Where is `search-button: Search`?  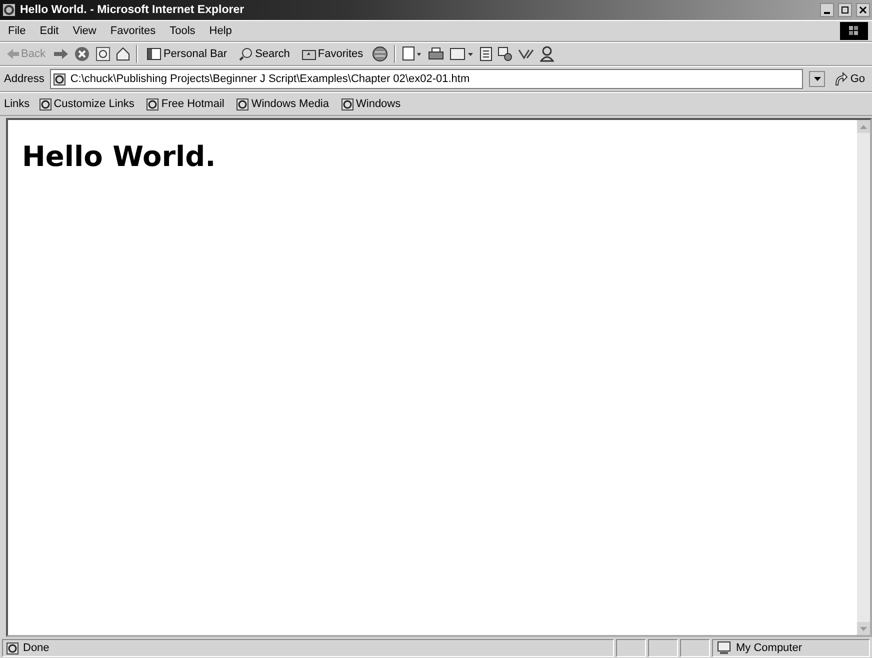
search-button: Search is located at coordinates (264, 54).